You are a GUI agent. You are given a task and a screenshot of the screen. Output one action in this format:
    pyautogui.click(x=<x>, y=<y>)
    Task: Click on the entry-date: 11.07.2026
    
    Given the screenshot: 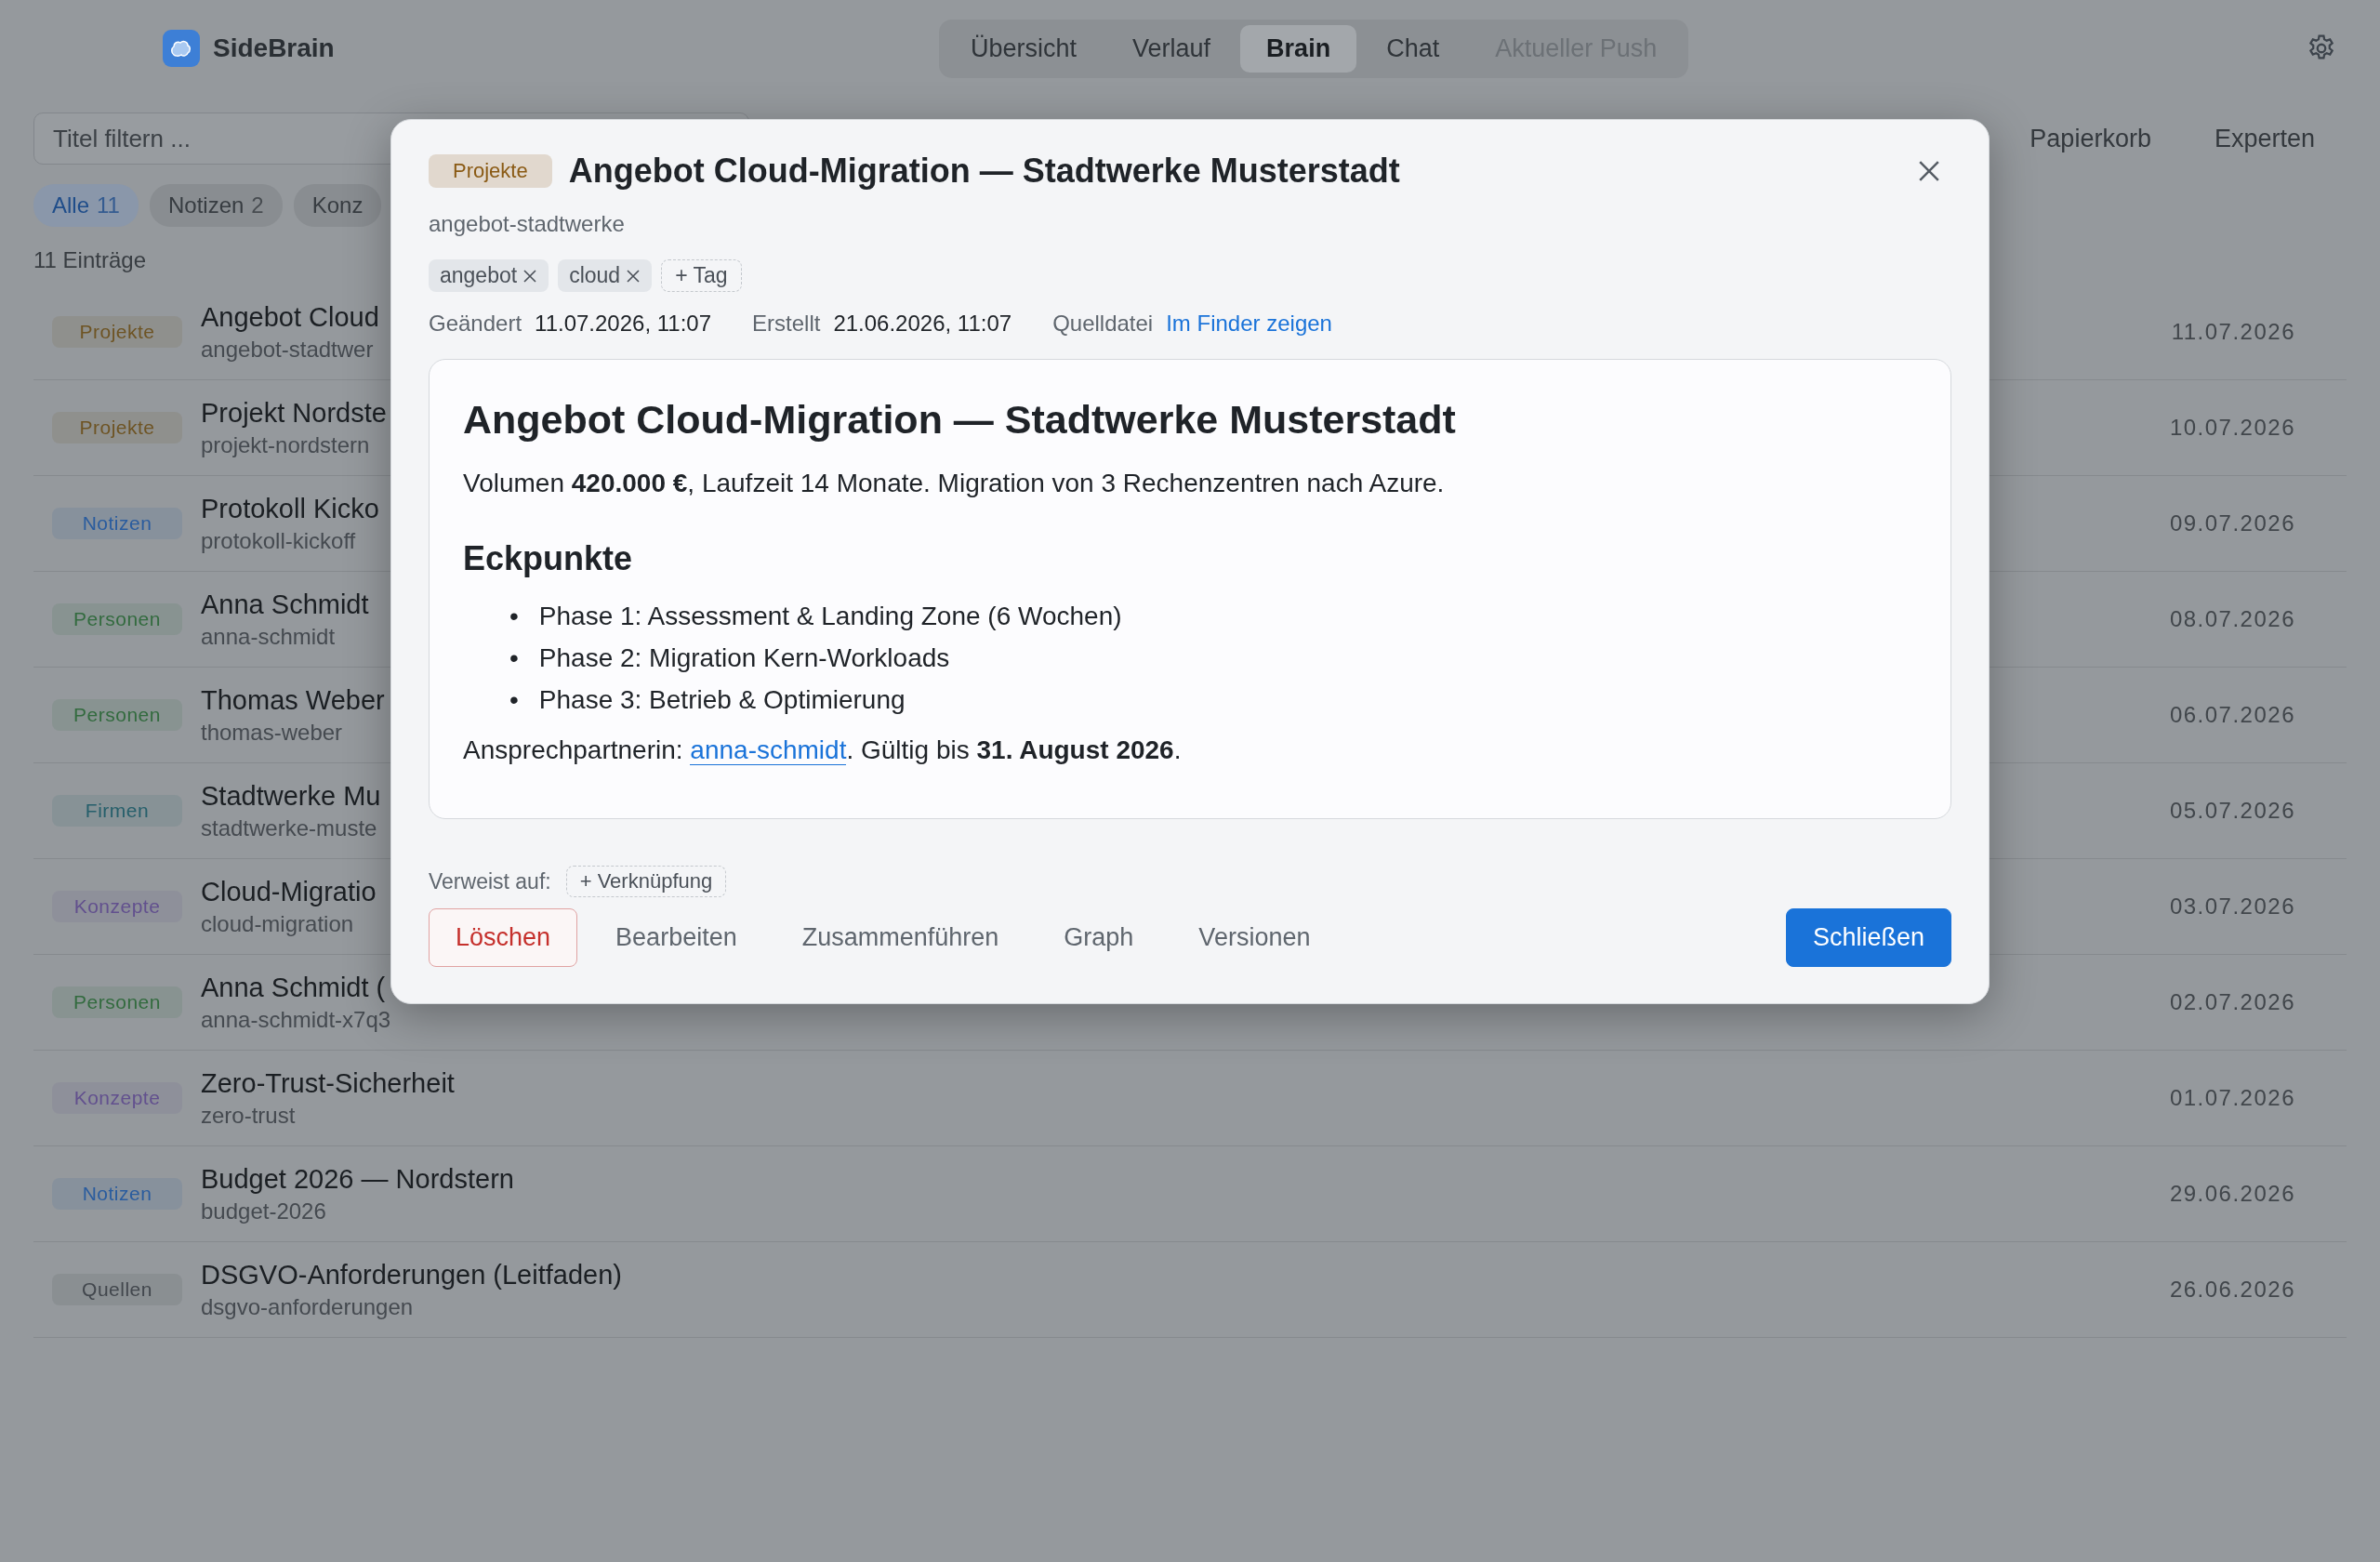 What is the action you would take?
    pyautogui.click(x=2233, y=332)
    